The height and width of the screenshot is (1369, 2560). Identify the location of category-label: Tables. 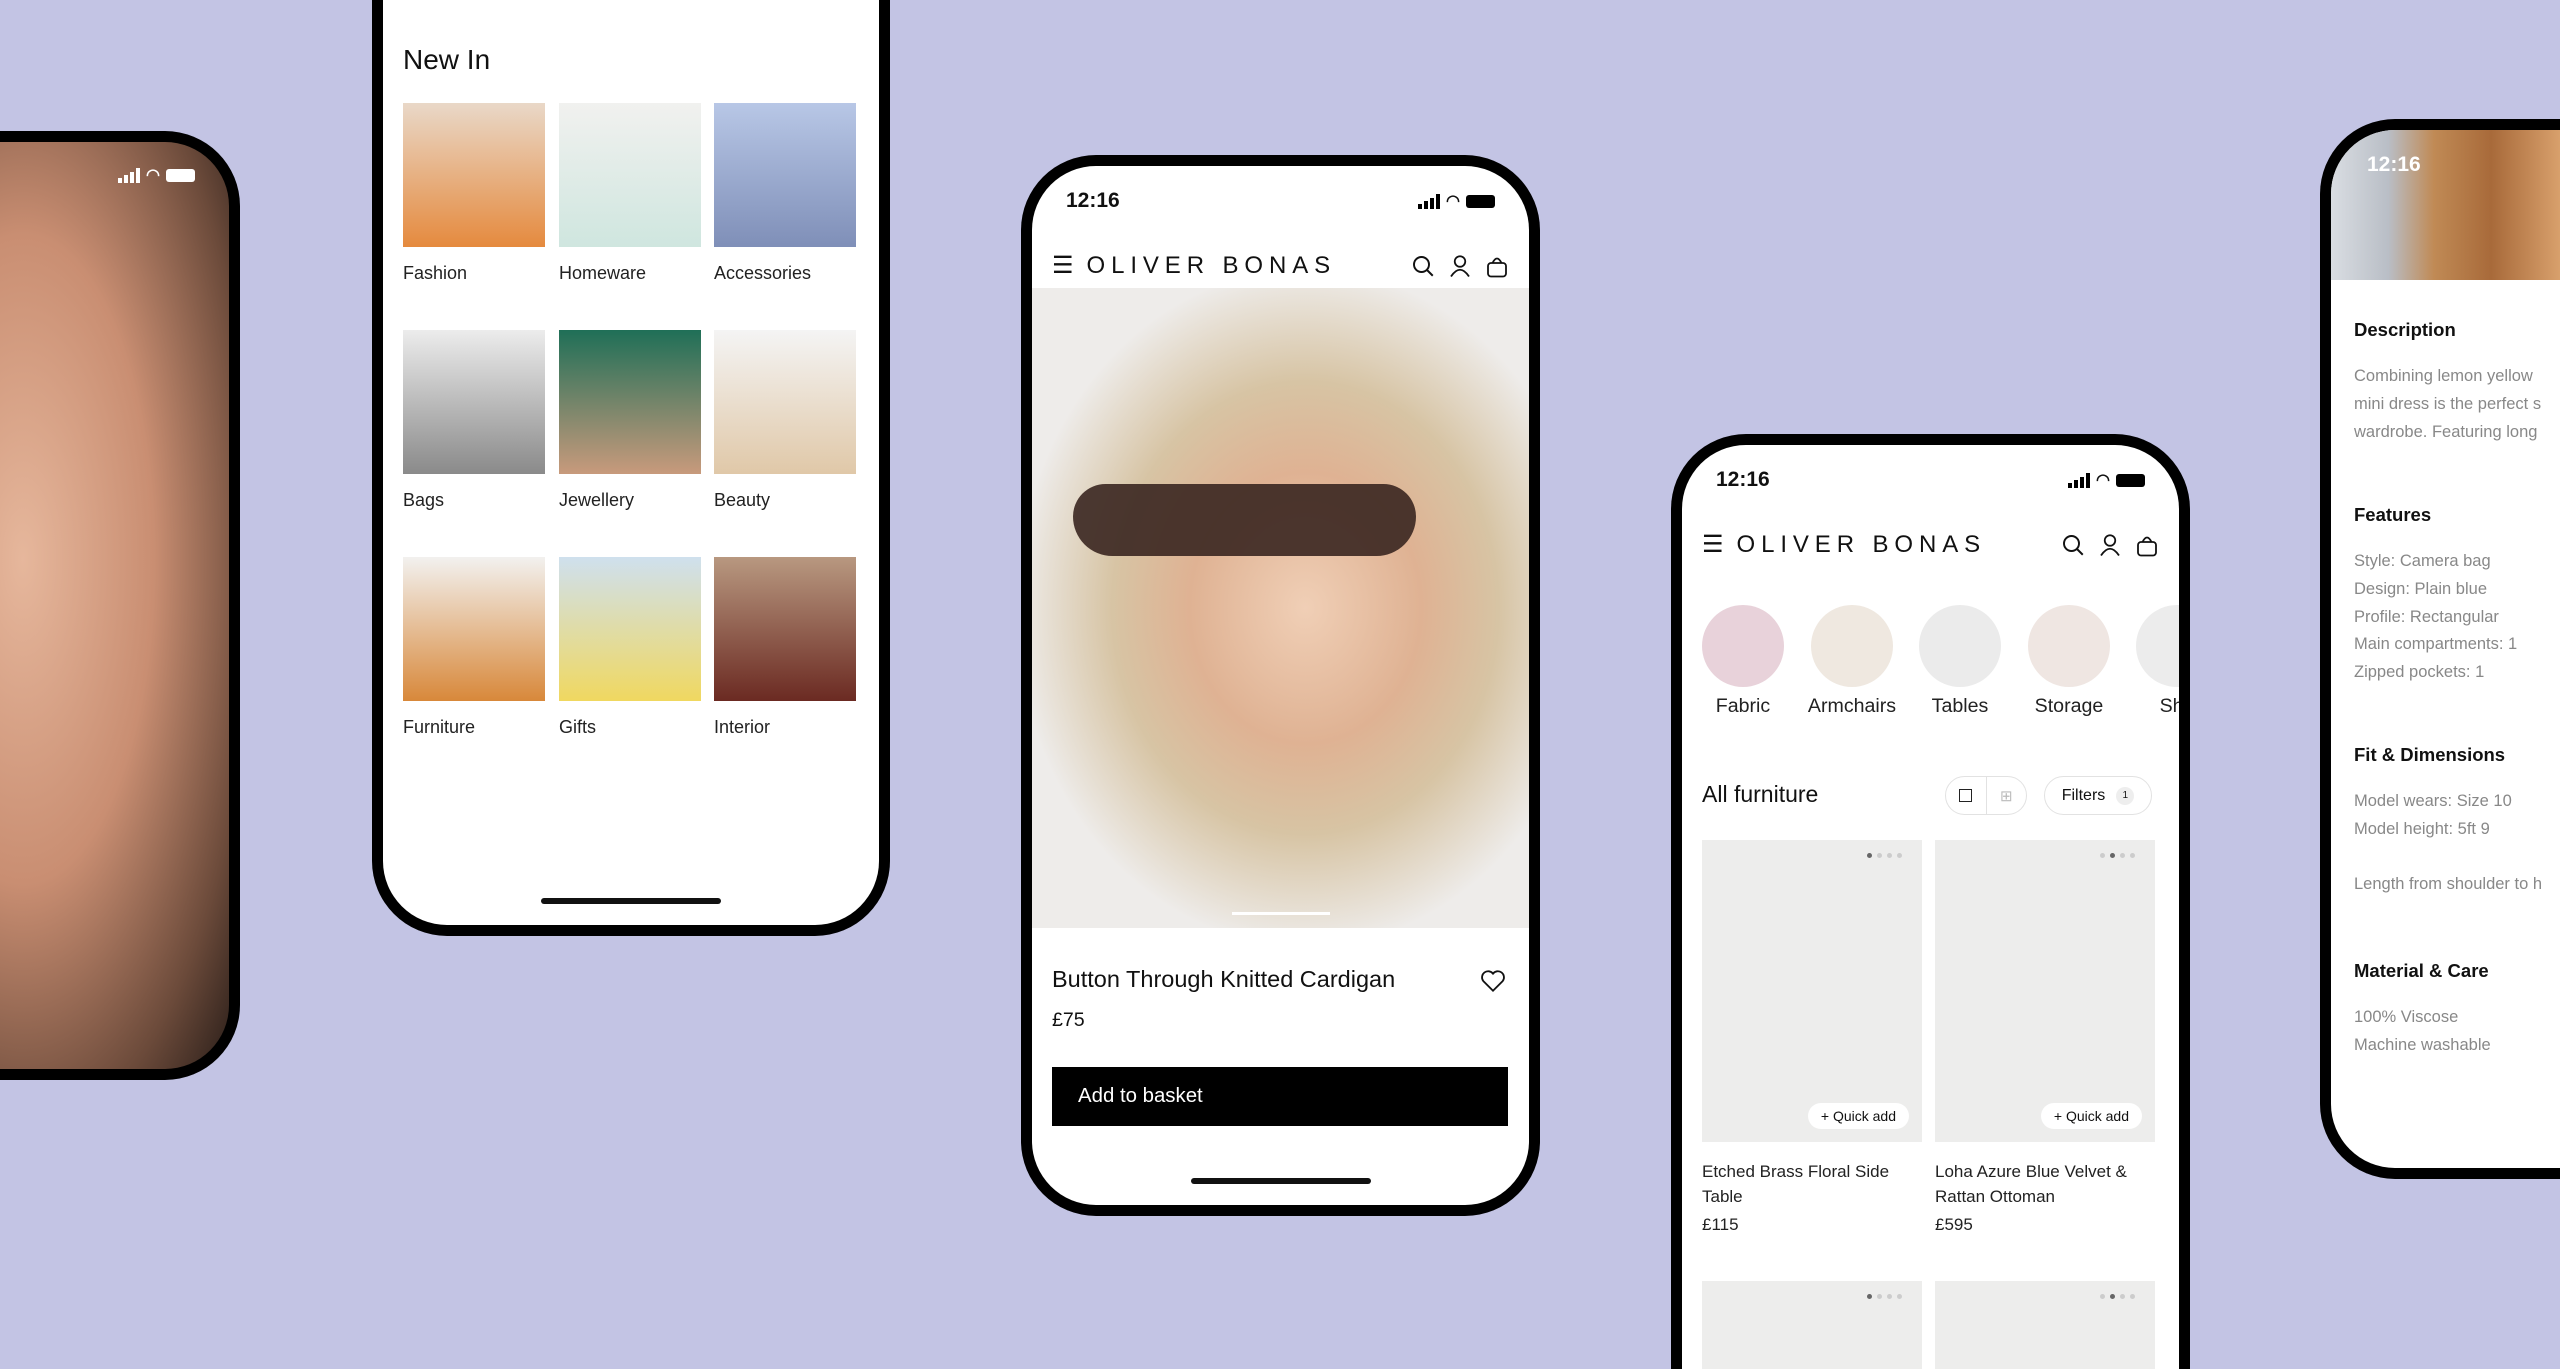
(1960, 706).